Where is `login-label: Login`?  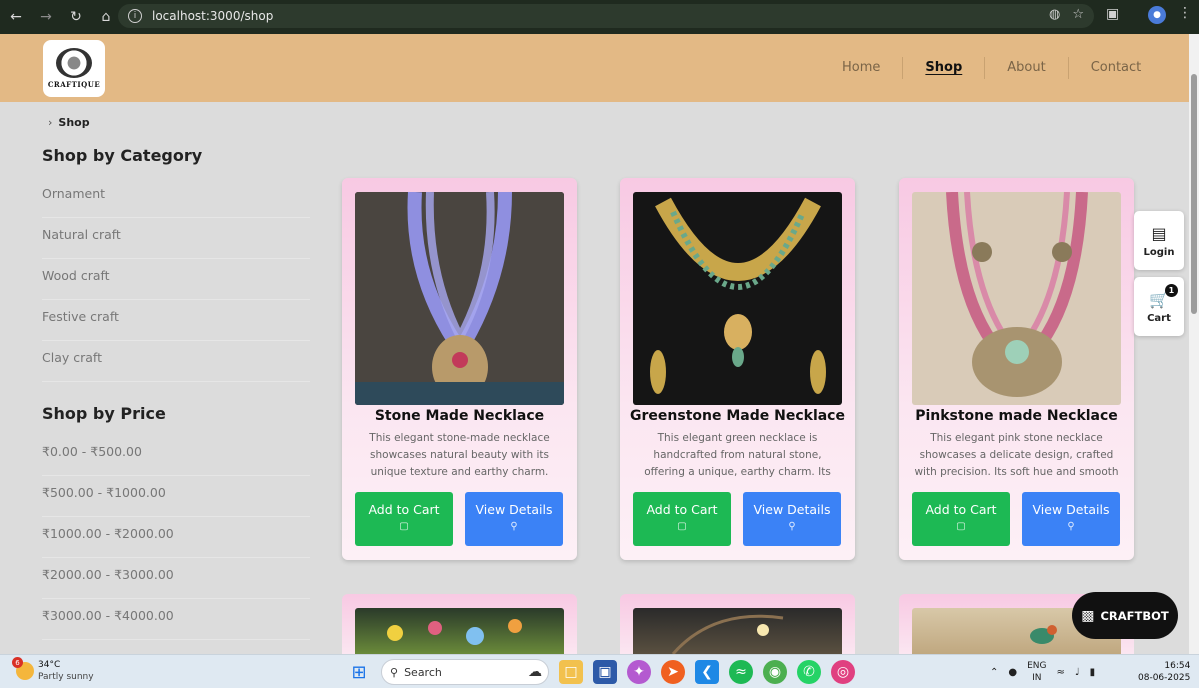
login-label: Login is located at coordinates (1159, 252).